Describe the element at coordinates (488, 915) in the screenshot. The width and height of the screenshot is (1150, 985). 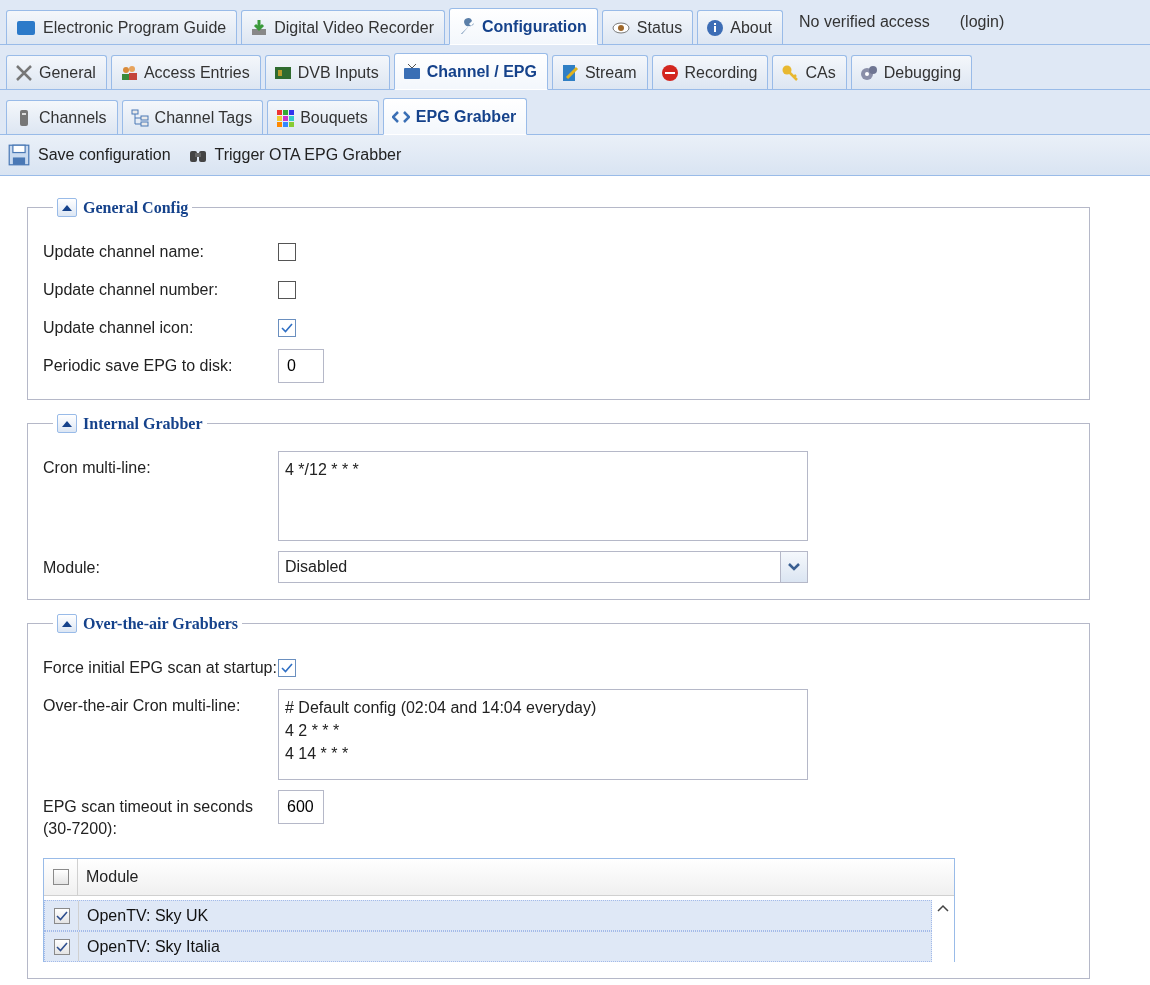
I see `grid-row: OpenTV: Sky UK` at that location.